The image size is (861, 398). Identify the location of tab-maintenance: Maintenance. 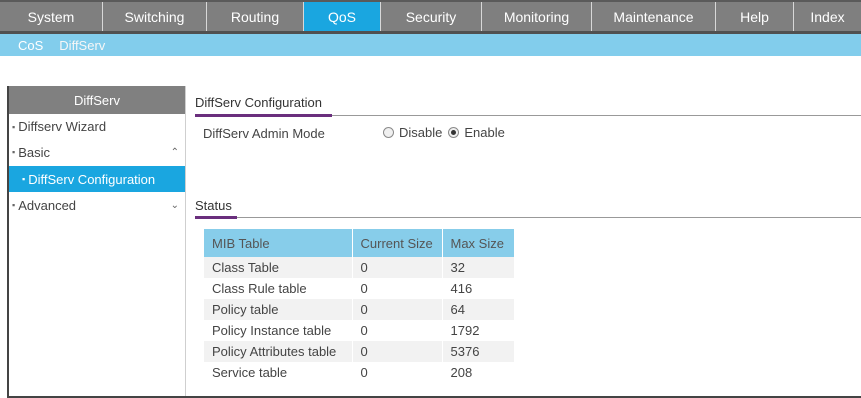
(654, 16).